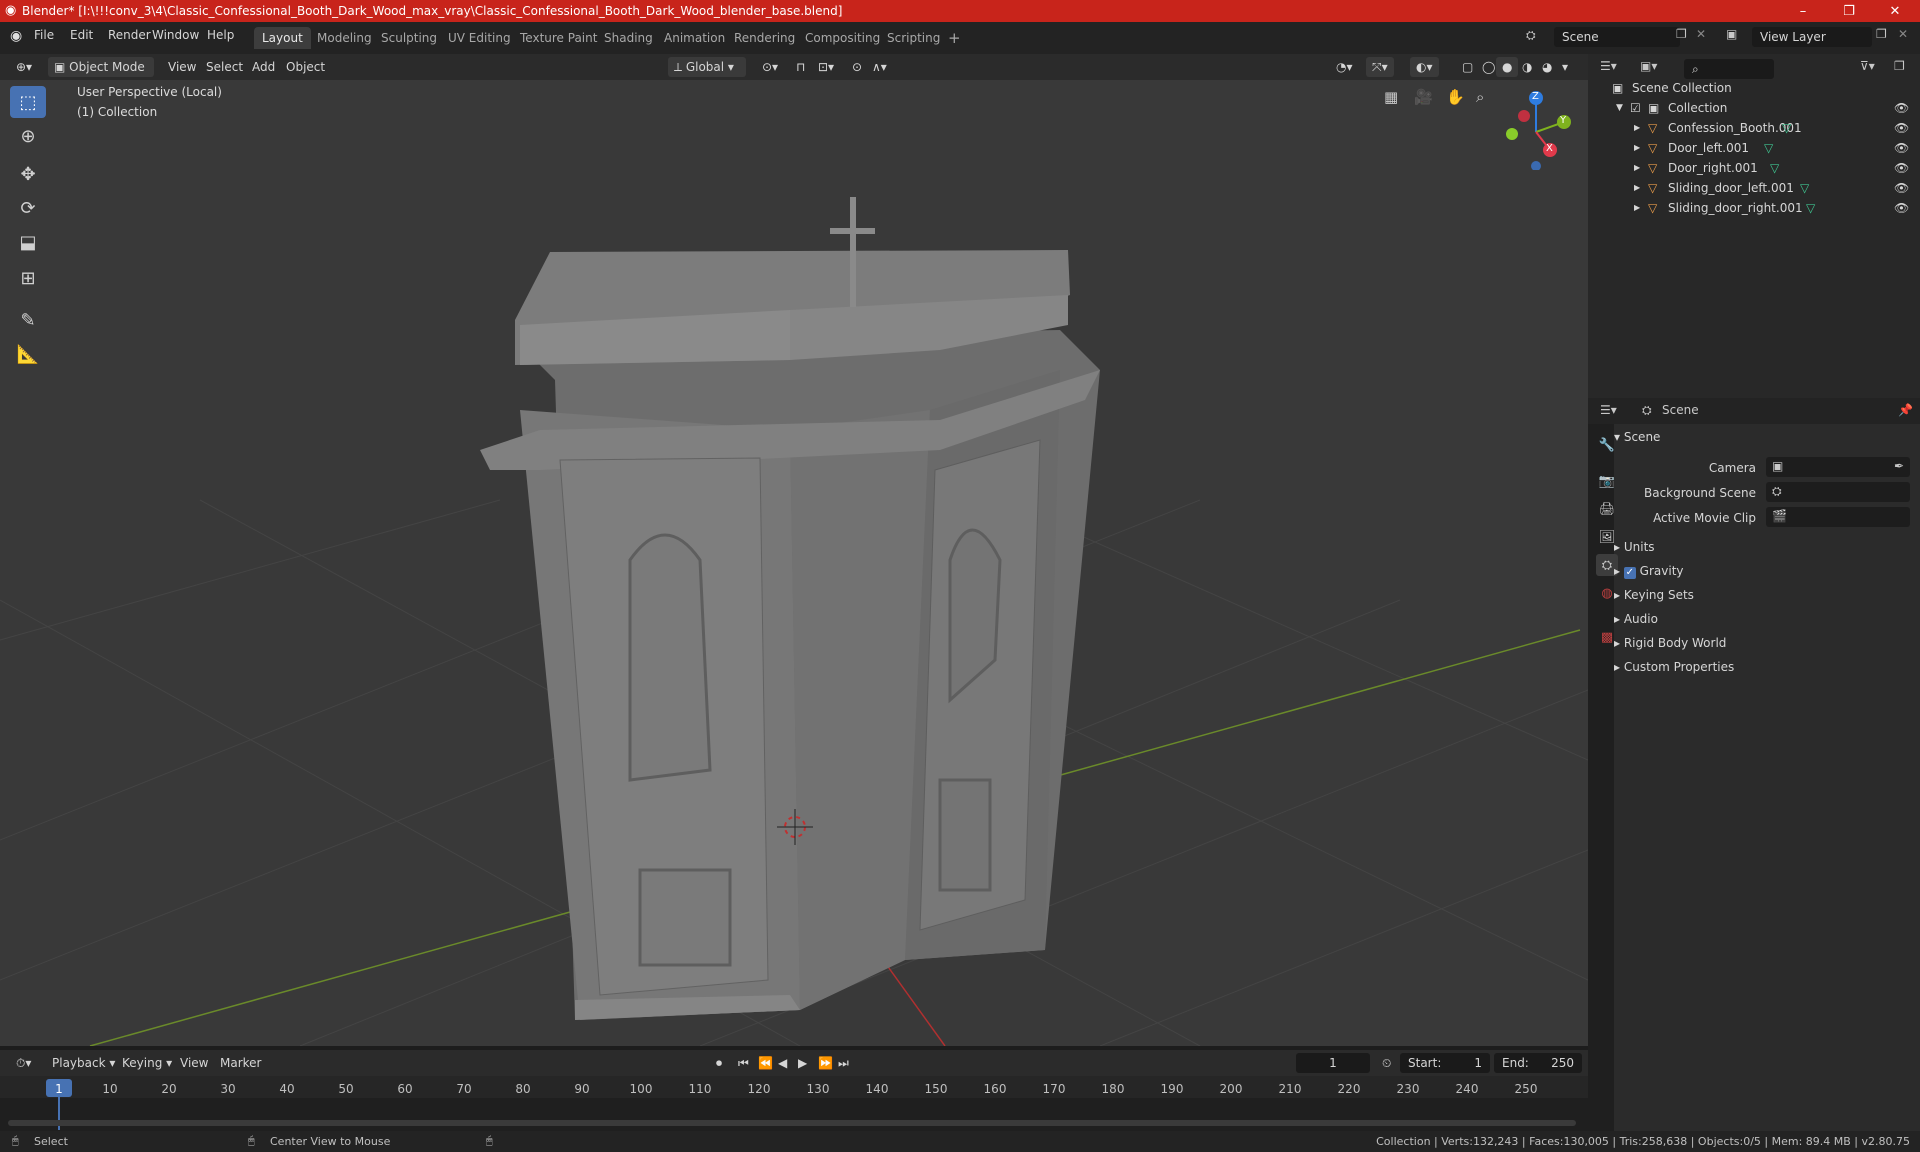  What do you see at coordinates (1764, 667) in the screenshot?
I see `custom-properties-panel-header: ▸ Custom Properties` at bounding box center [1764, 667].